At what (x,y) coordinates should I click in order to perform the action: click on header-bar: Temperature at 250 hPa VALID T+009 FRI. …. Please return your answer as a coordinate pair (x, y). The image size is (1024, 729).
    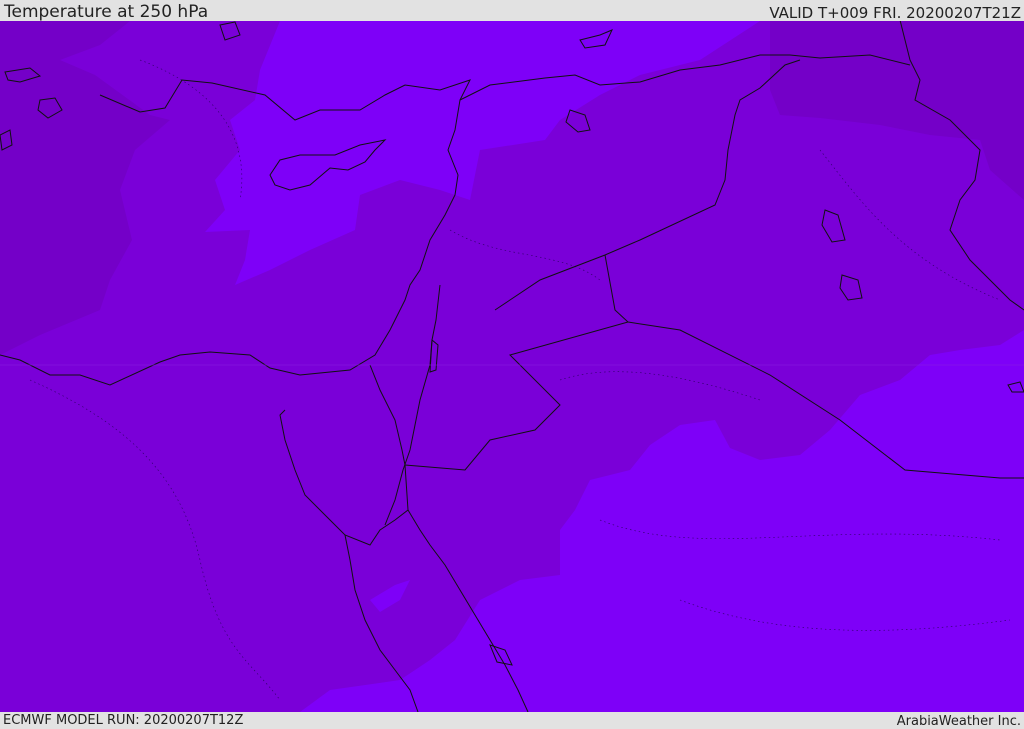
    Looking at the image, I should click on (512, 10).